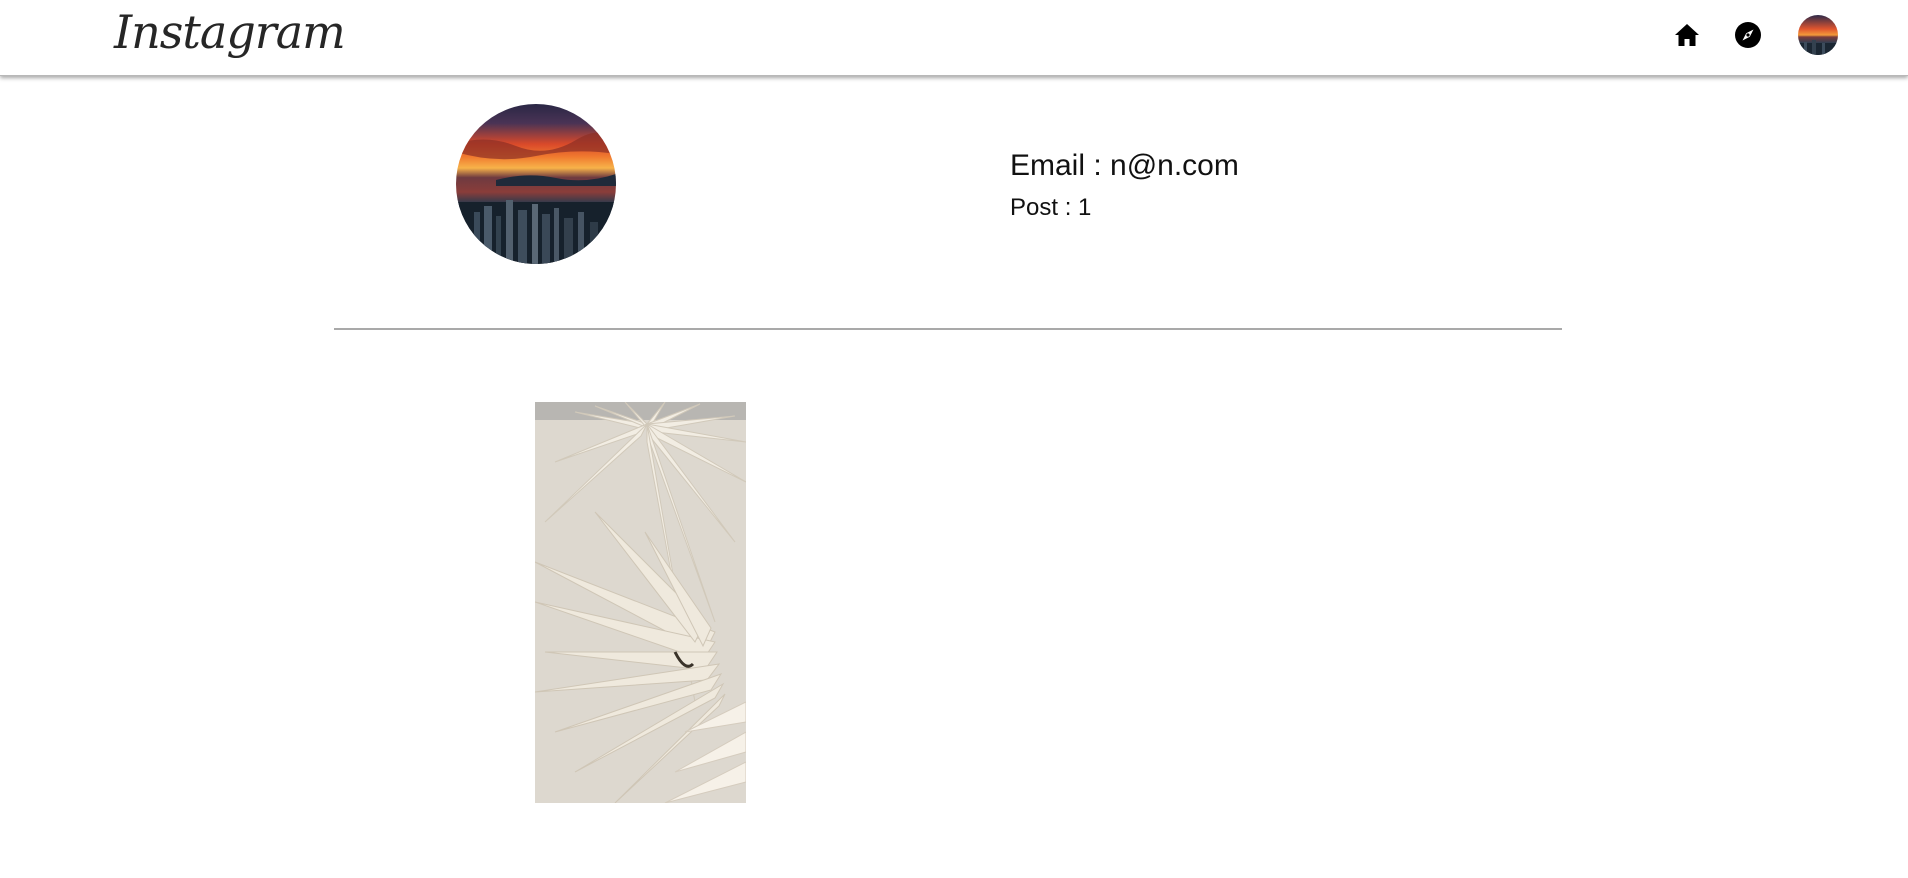 The height and width of the screenshot is (878, 1908). What do you see at coordinates (948, 329) in the screenshot?
I see `divider` at bounding box center [948, 329].